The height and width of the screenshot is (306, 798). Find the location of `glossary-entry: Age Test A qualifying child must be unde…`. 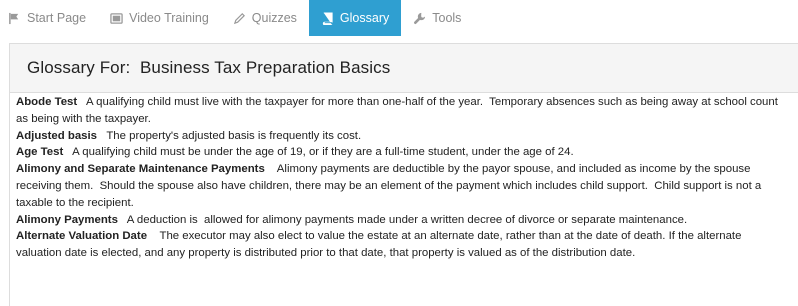

glossary-entry: Age Test A qualifying child must be unde… is located at coordinates (398, 152).